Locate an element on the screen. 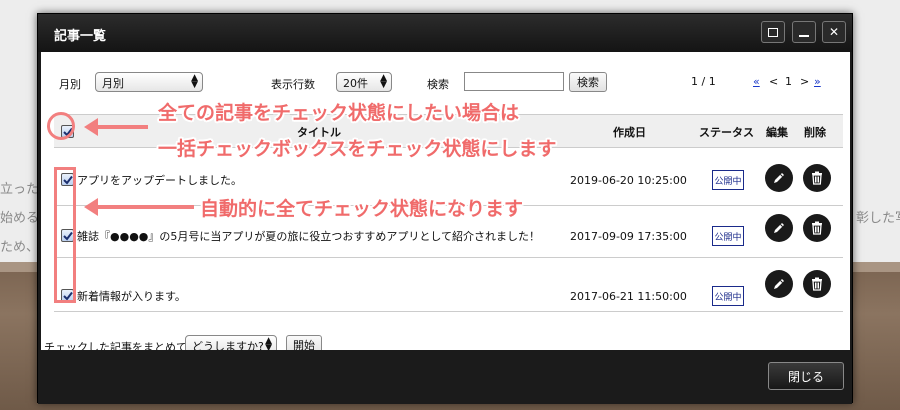 The width and height of the screenshot is (900, 410). pager-prev: < is located at coordinates (773, 81).